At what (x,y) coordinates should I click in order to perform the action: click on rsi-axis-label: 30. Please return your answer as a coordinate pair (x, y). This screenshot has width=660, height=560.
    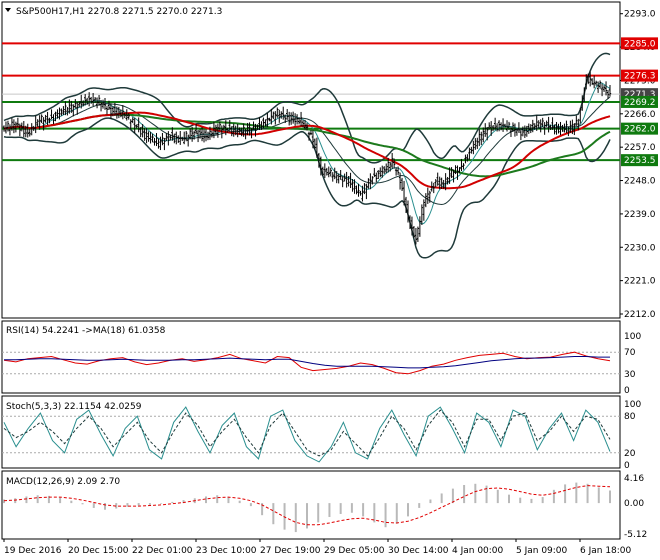
    Looking at the image, I should click on (630, 375).